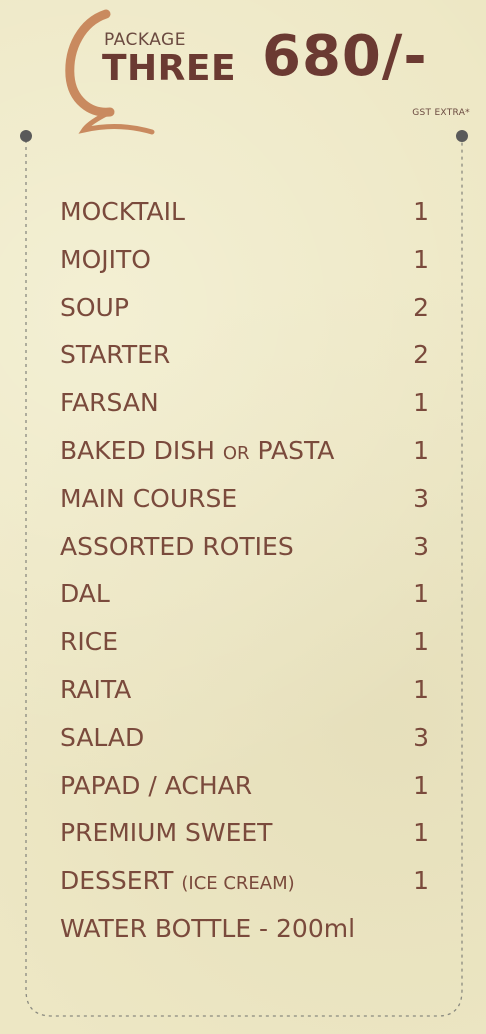 Image resolution: width=486 pixels, height=1034 pixels. I want to click on item-name: PREMIUM SWEET, so click(166, 833).